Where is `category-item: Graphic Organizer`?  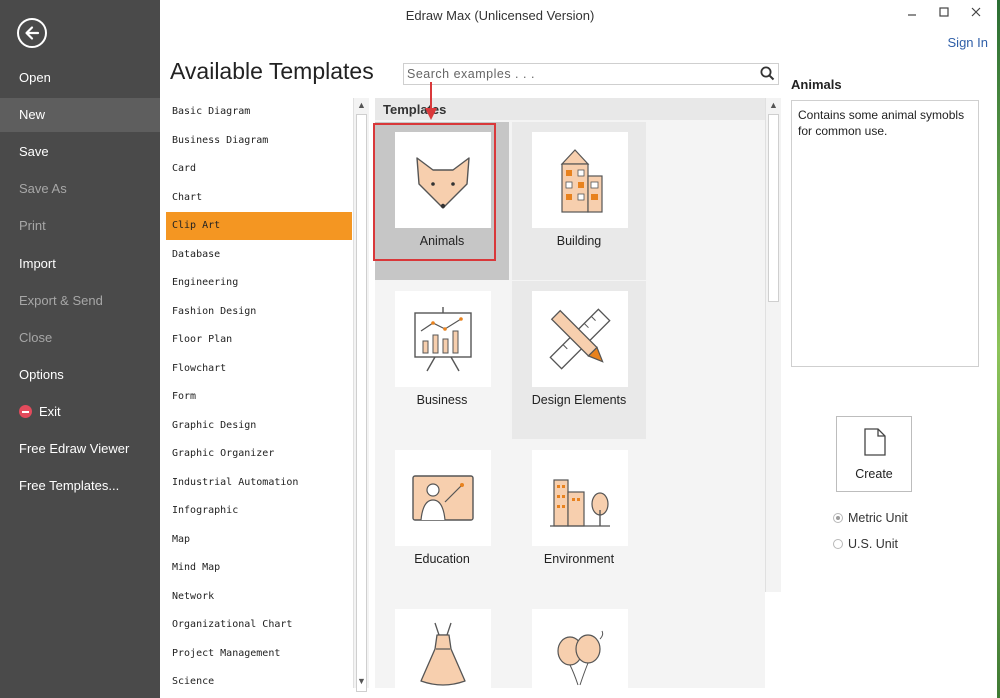
category-item: Graphic Organizer is located at coordinates (259, 454).